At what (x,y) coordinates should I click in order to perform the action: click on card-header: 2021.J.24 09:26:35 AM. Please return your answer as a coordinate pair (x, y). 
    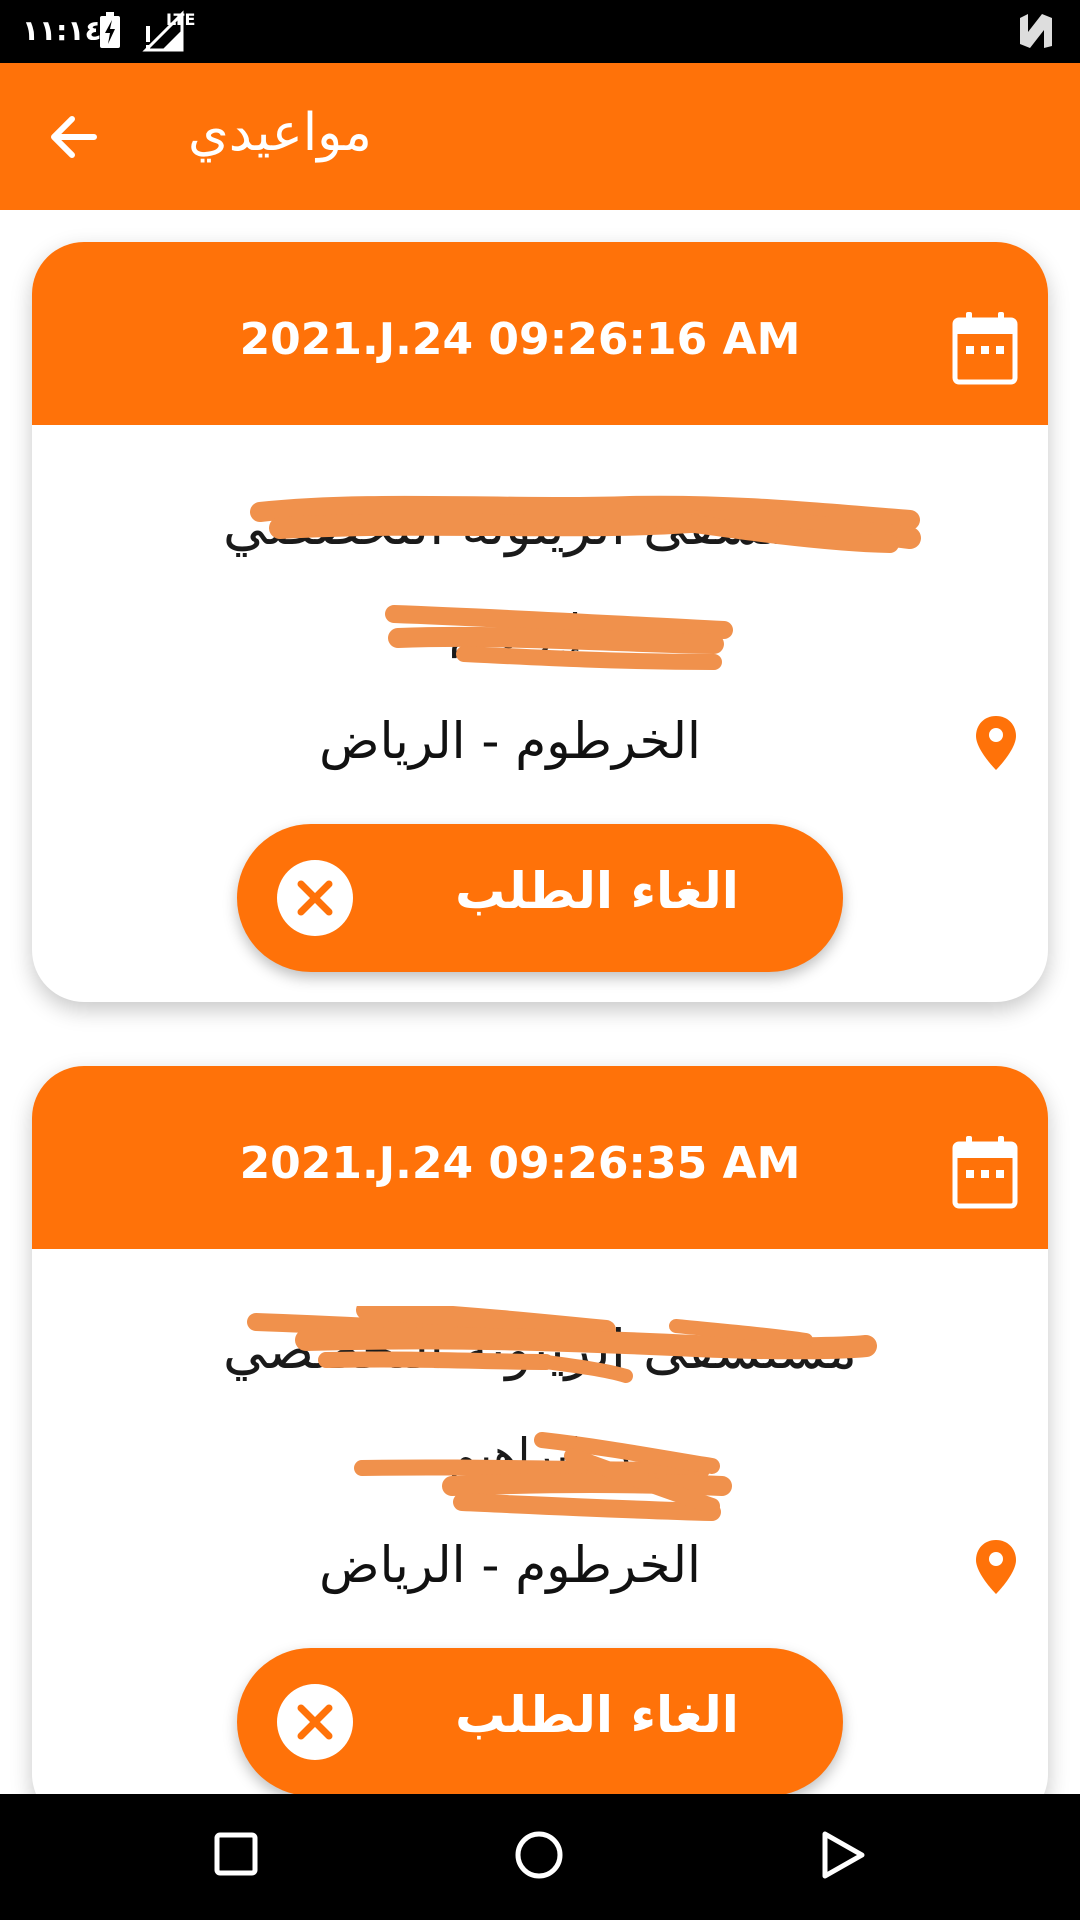
    Looking at the image, I should click on (540, 1157).